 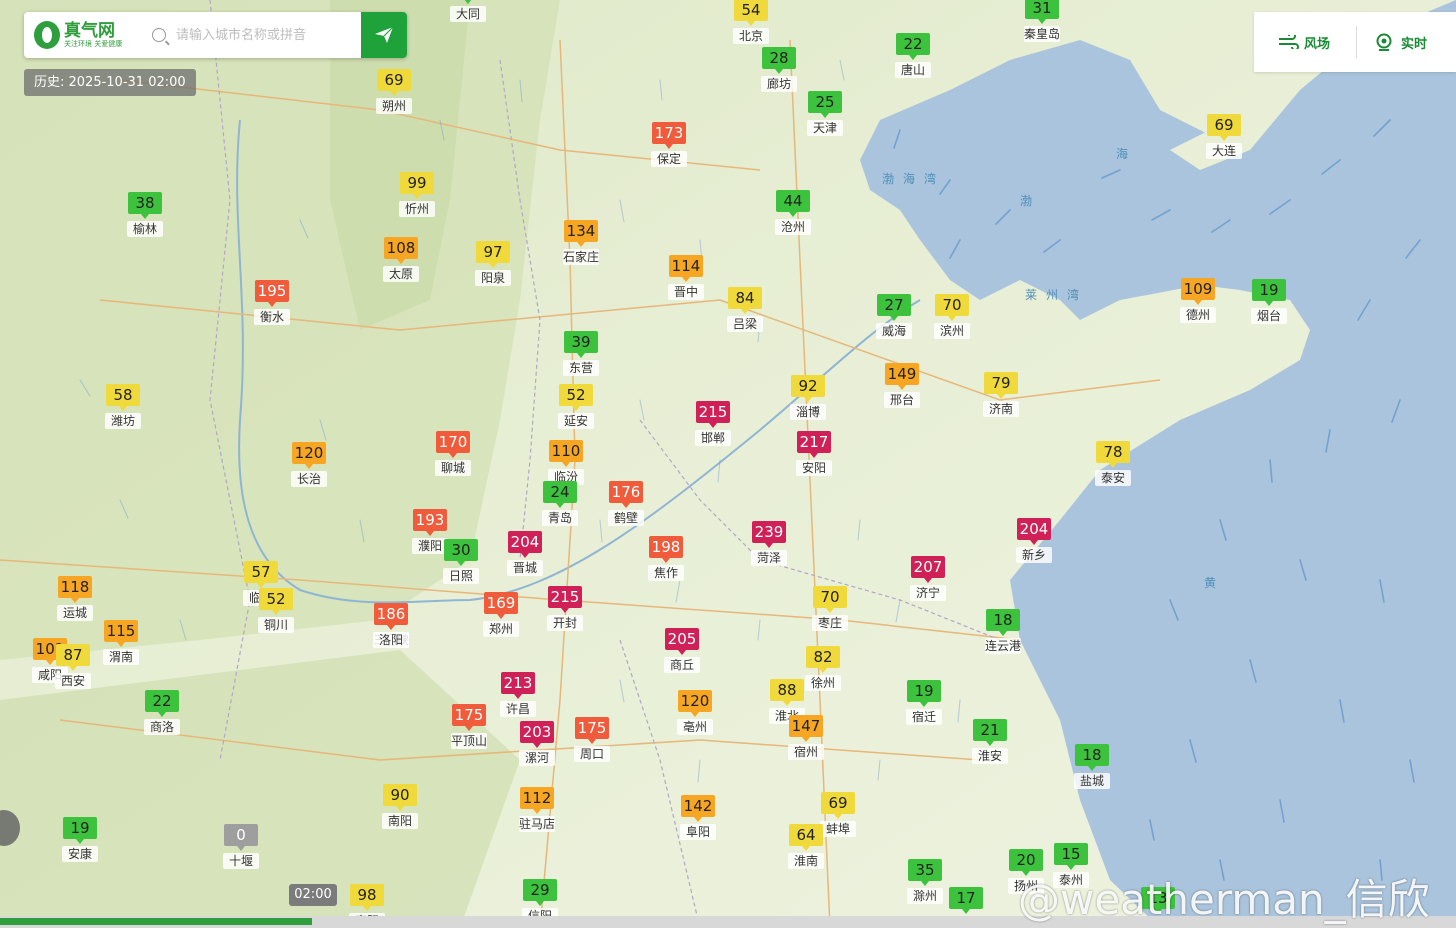 What do you see at coordinates (384, 35) in the screenshot?
I see `search-submit-button` at bounding box center [384, 35].